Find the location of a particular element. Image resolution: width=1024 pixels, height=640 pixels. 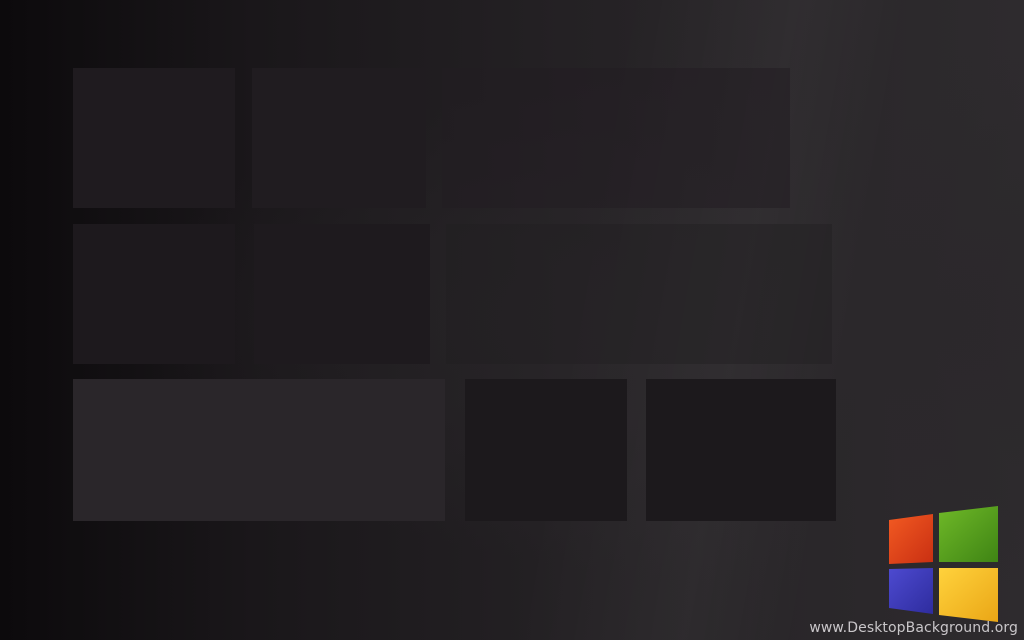

watermark-text: www.DesktopBackground.org is located at coordinates (913, 628).